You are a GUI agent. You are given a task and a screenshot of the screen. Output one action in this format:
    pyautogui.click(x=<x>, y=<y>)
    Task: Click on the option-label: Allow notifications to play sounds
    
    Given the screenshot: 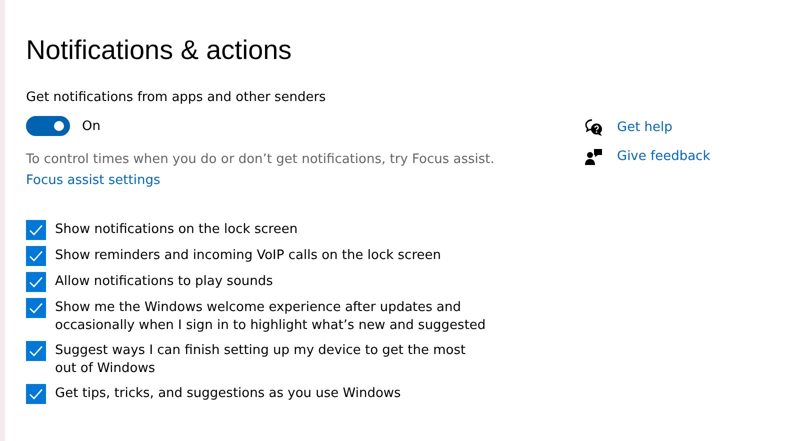 What is the action you would take?
    pyautogui.click(x=164, y=282)
    